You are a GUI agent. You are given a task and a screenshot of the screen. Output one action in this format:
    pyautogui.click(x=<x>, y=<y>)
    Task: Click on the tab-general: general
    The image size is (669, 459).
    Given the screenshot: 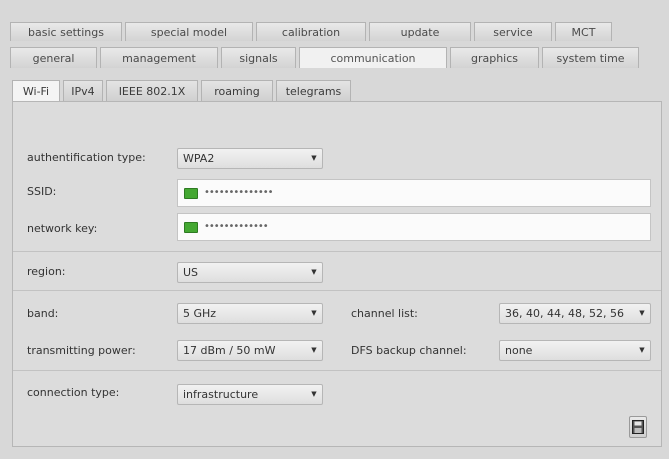 What is the action you would take?
    pyautogui.click(x=53, y=57)
    